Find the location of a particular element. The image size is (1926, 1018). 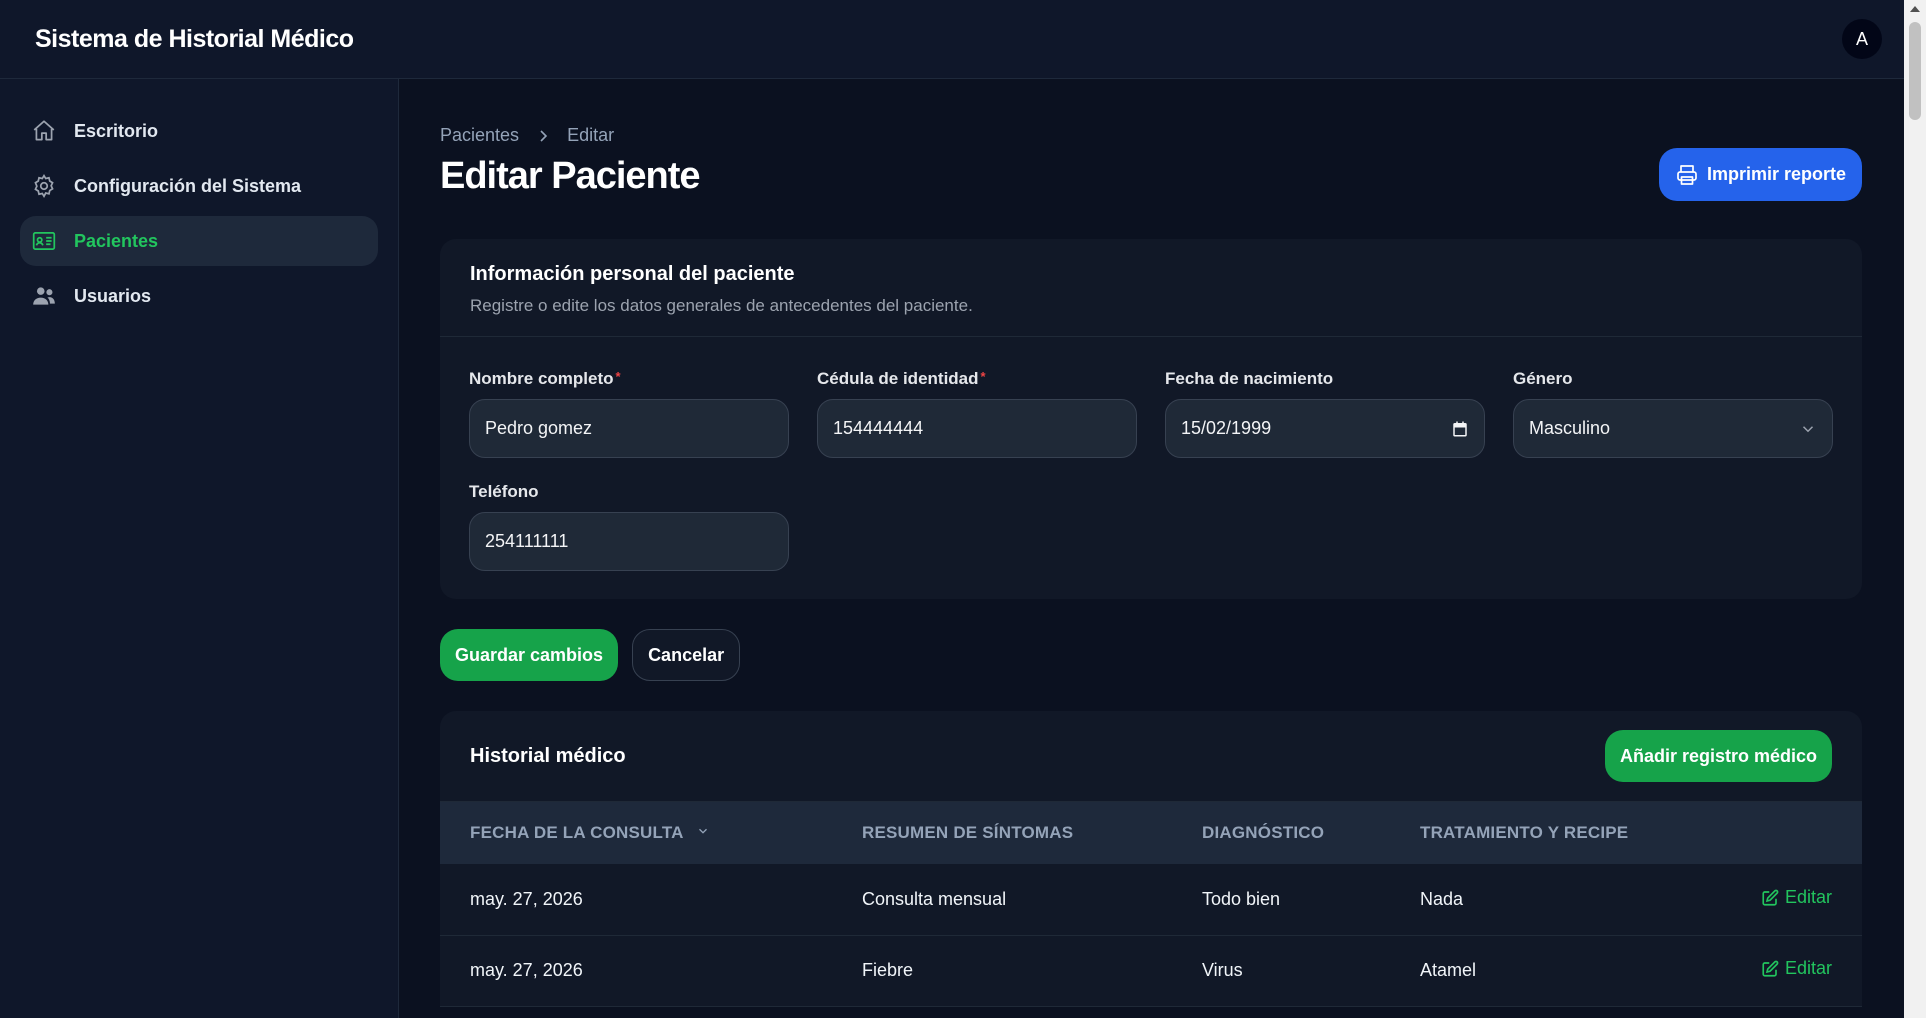

phone-field-group: Teléfono 254111111 is located at coordinates (629, 526).